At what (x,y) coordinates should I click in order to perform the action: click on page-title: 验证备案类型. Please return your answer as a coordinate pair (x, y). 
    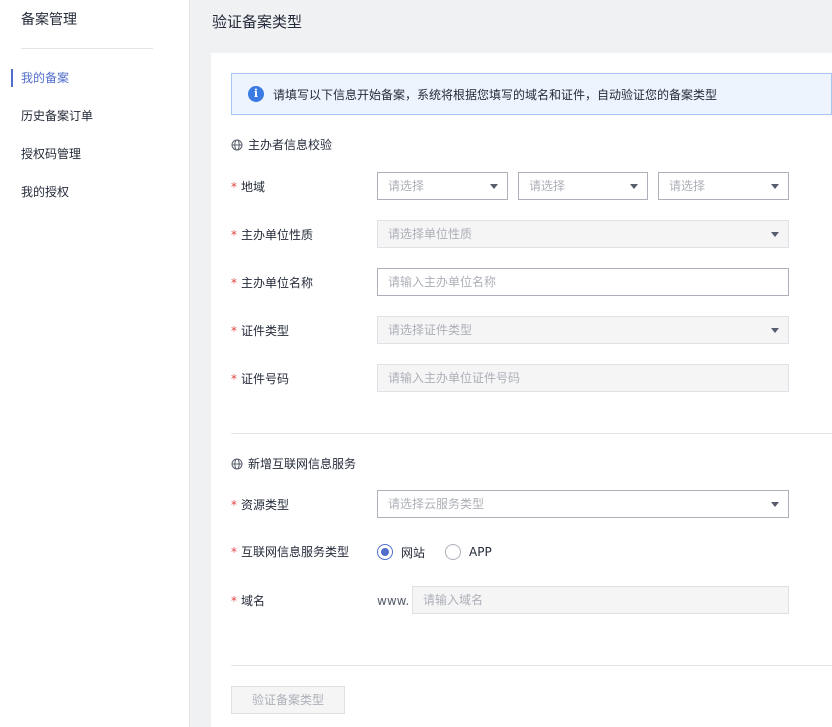
    Looking at the image, I should click on (257, 22).